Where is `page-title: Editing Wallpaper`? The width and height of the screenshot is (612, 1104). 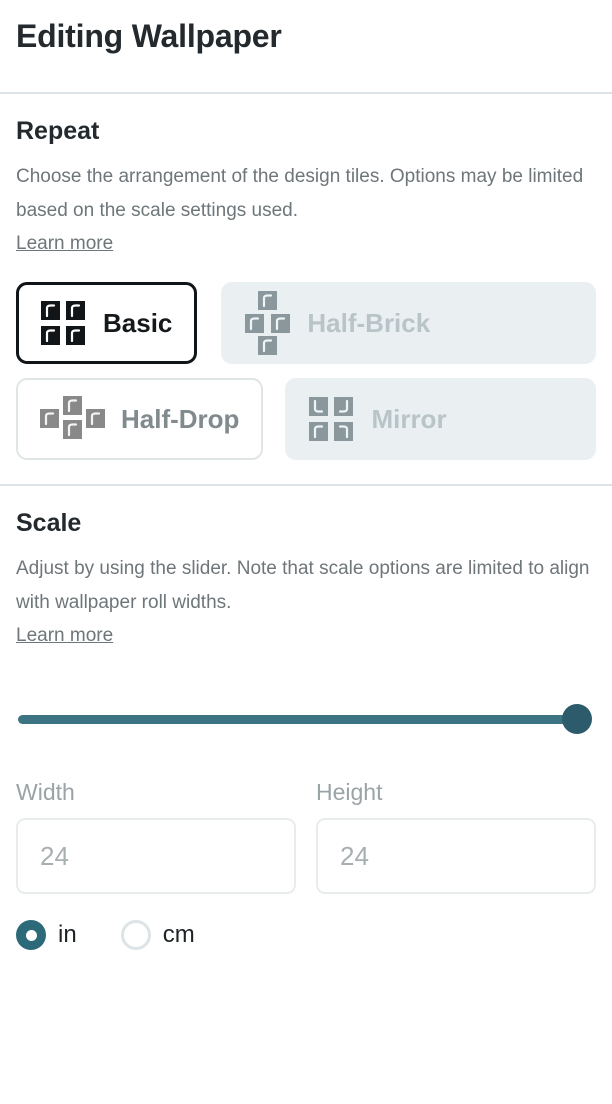 page-title: Editing Wallpaper is located at coordinates (149, 36).